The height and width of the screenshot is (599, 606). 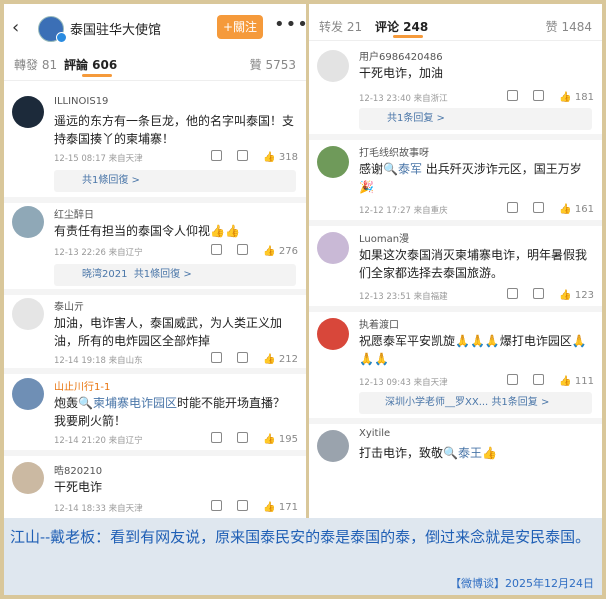 What do you see at coordinates (402, 169) in the screenshot?
I see `topic-link: 🔍泰军` at bounding box center [402, 169].